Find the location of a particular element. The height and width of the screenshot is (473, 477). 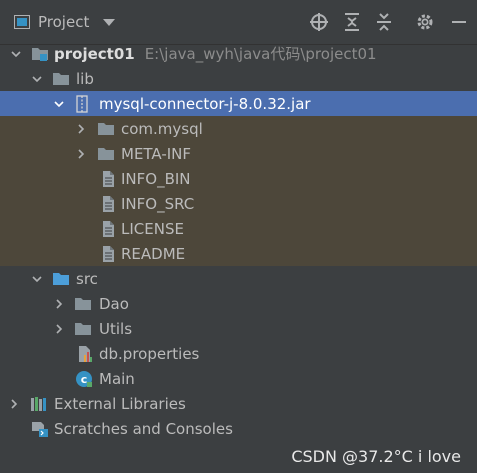

tree-item-external-libraries: External Libraries is located at coordinates (238, 403).